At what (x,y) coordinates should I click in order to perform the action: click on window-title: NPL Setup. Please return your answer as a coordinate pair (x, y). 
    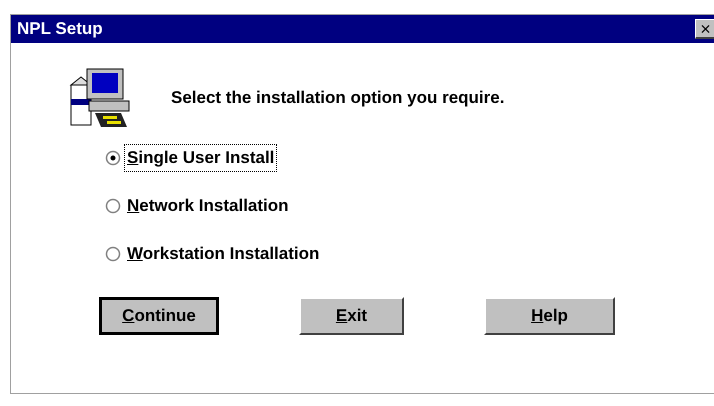
    Looking at the image, I should click on (60, 29).